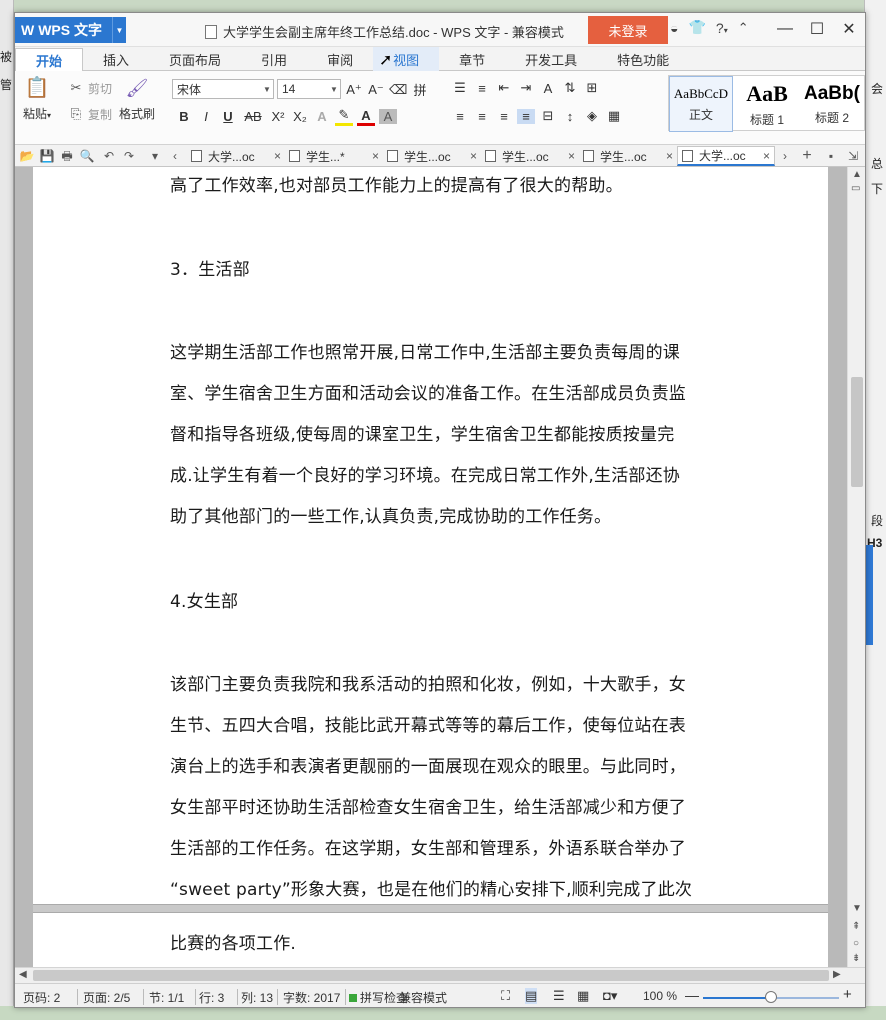  I want to click on scroll-right-icon: ▶, so click(837, 974).